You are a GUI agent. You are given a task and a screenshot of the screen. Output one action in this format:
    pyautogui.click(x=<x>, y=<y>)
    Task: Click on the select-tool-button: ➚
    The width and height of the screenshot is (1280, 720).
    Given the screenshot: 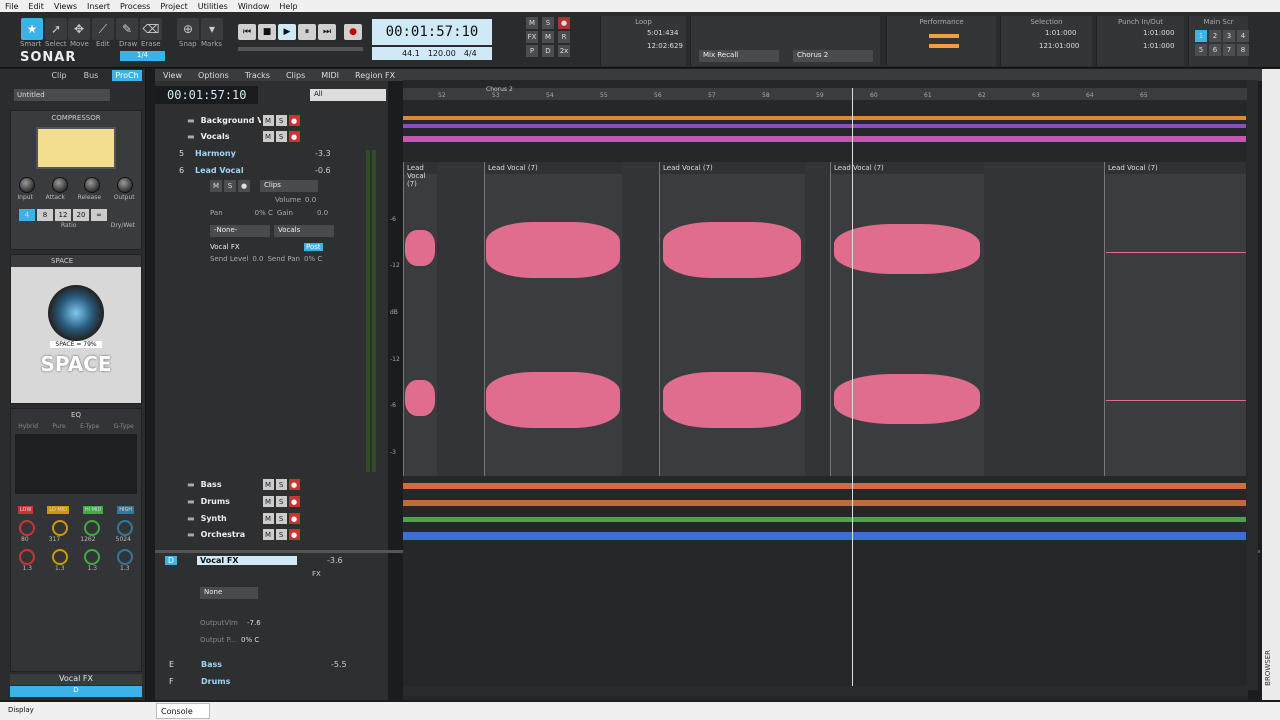 What is the action you would take?
    pyautogui.click(x=56, y=29)
    